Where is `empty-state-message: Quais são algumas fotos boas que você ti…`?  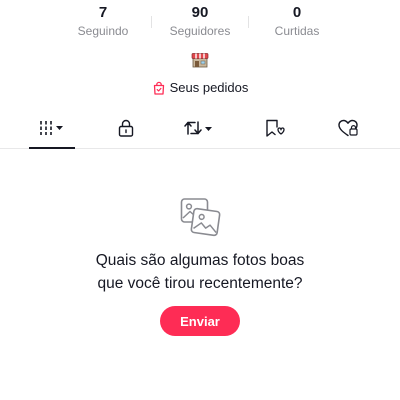
empty-state-message: Quais são algumas fotos boas que você ti… is located at coordinates (200, 272).